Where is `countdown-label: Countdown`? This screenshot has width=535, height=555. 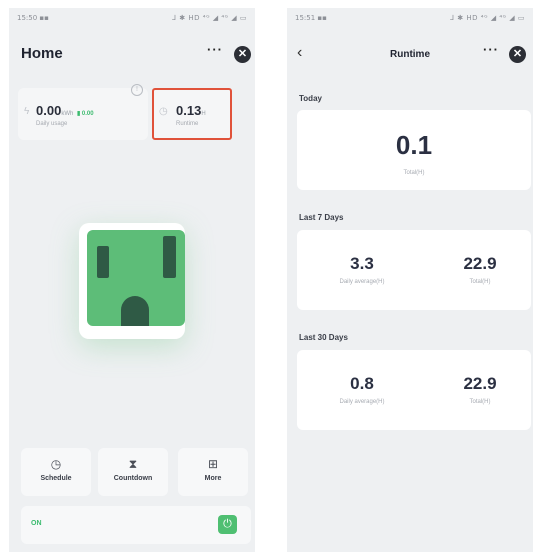 countdown-label: Countdown is located at coordinates (133, 478).